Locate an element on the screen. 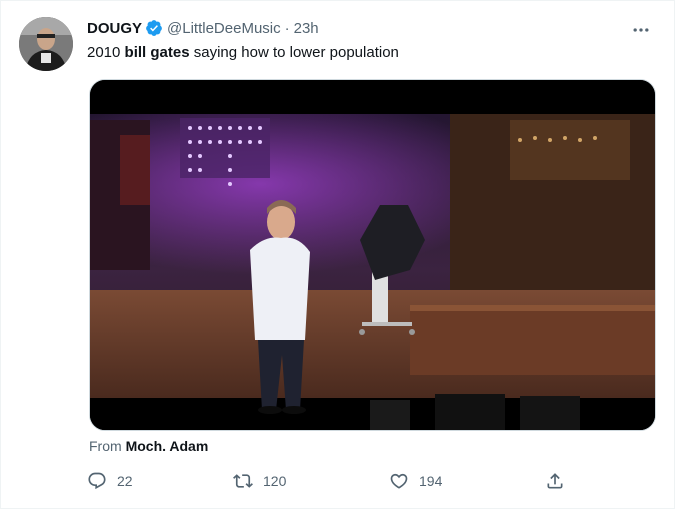 This screenshot has height=509, width=675. display-name: DOUGY is located at coordinates (114, 28).